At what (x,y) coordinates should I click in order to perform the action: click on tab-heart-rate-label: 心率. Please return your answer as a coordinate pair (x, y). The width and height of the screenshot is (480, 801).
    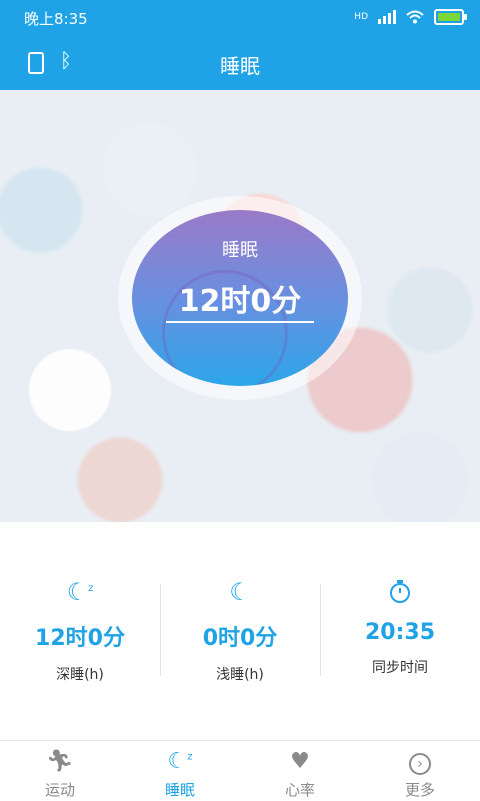
    Looking at the image, I should click on (299, 790).